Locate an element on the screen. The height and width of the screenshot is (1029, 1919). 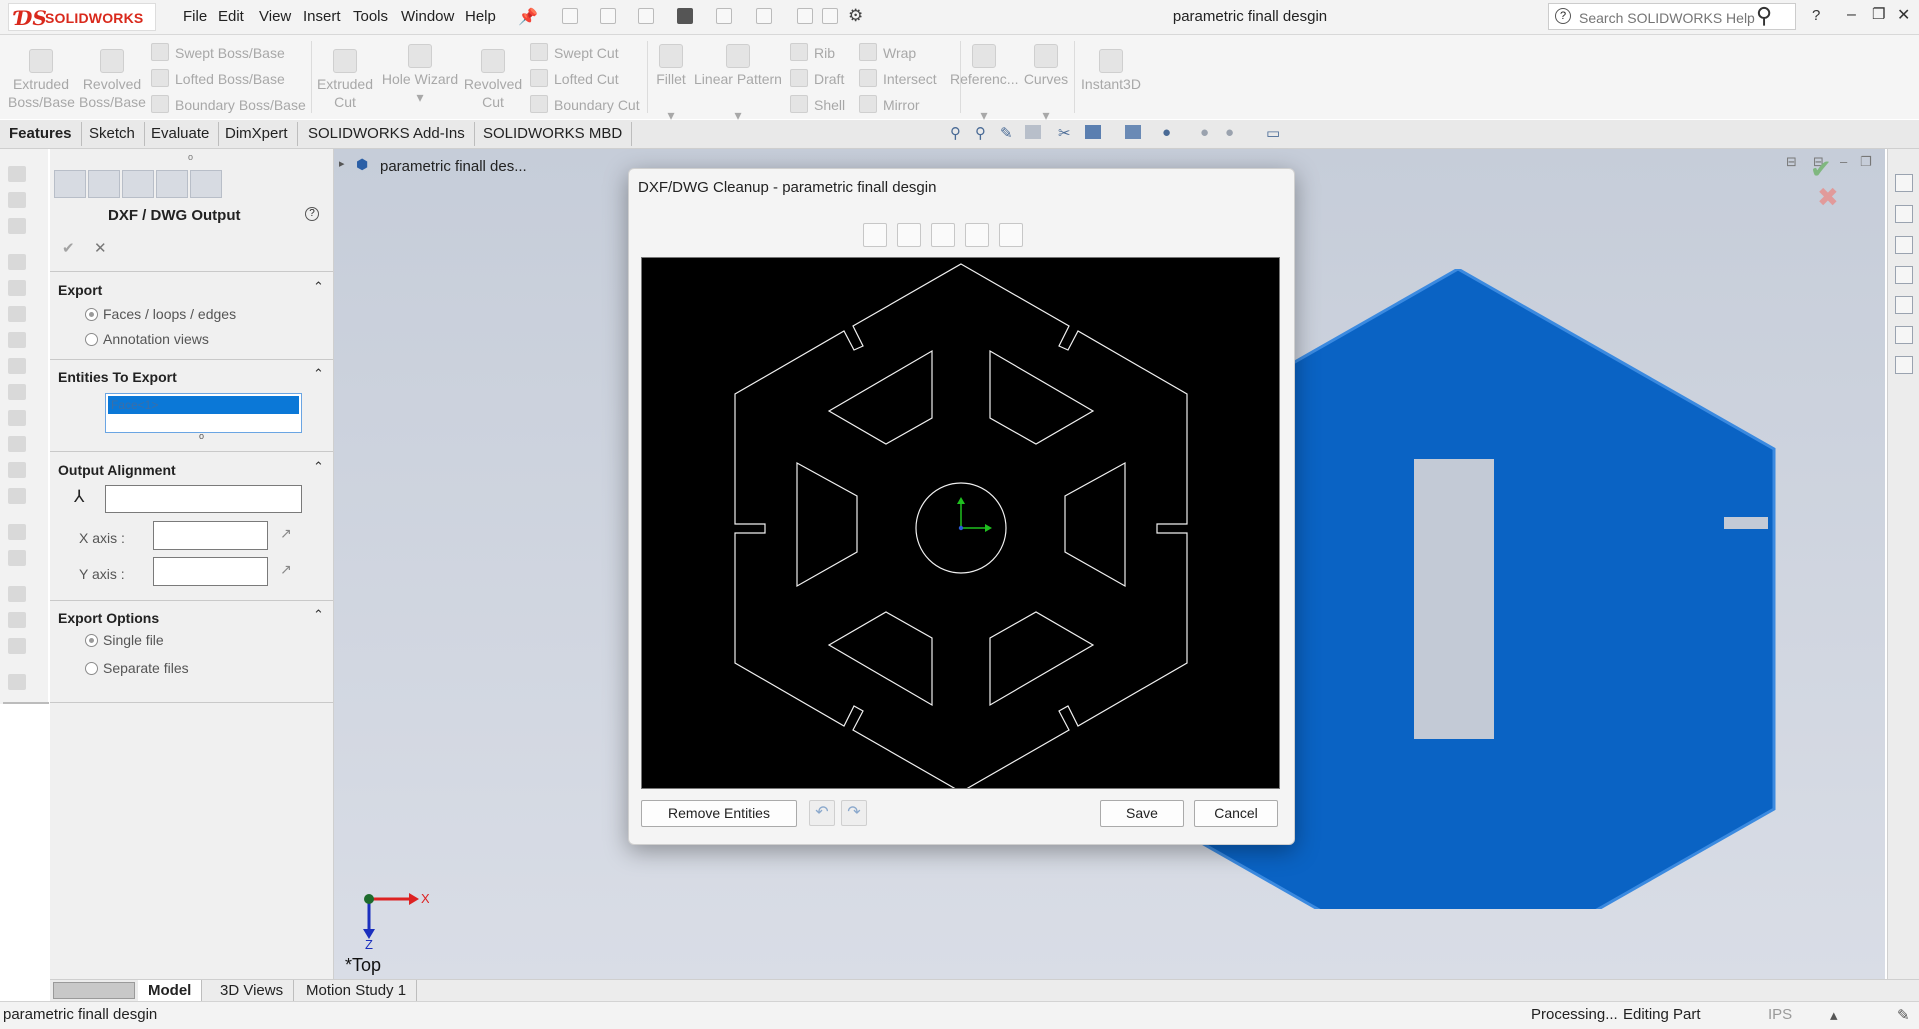
pocket-right is located at coordinates (1095, 524).